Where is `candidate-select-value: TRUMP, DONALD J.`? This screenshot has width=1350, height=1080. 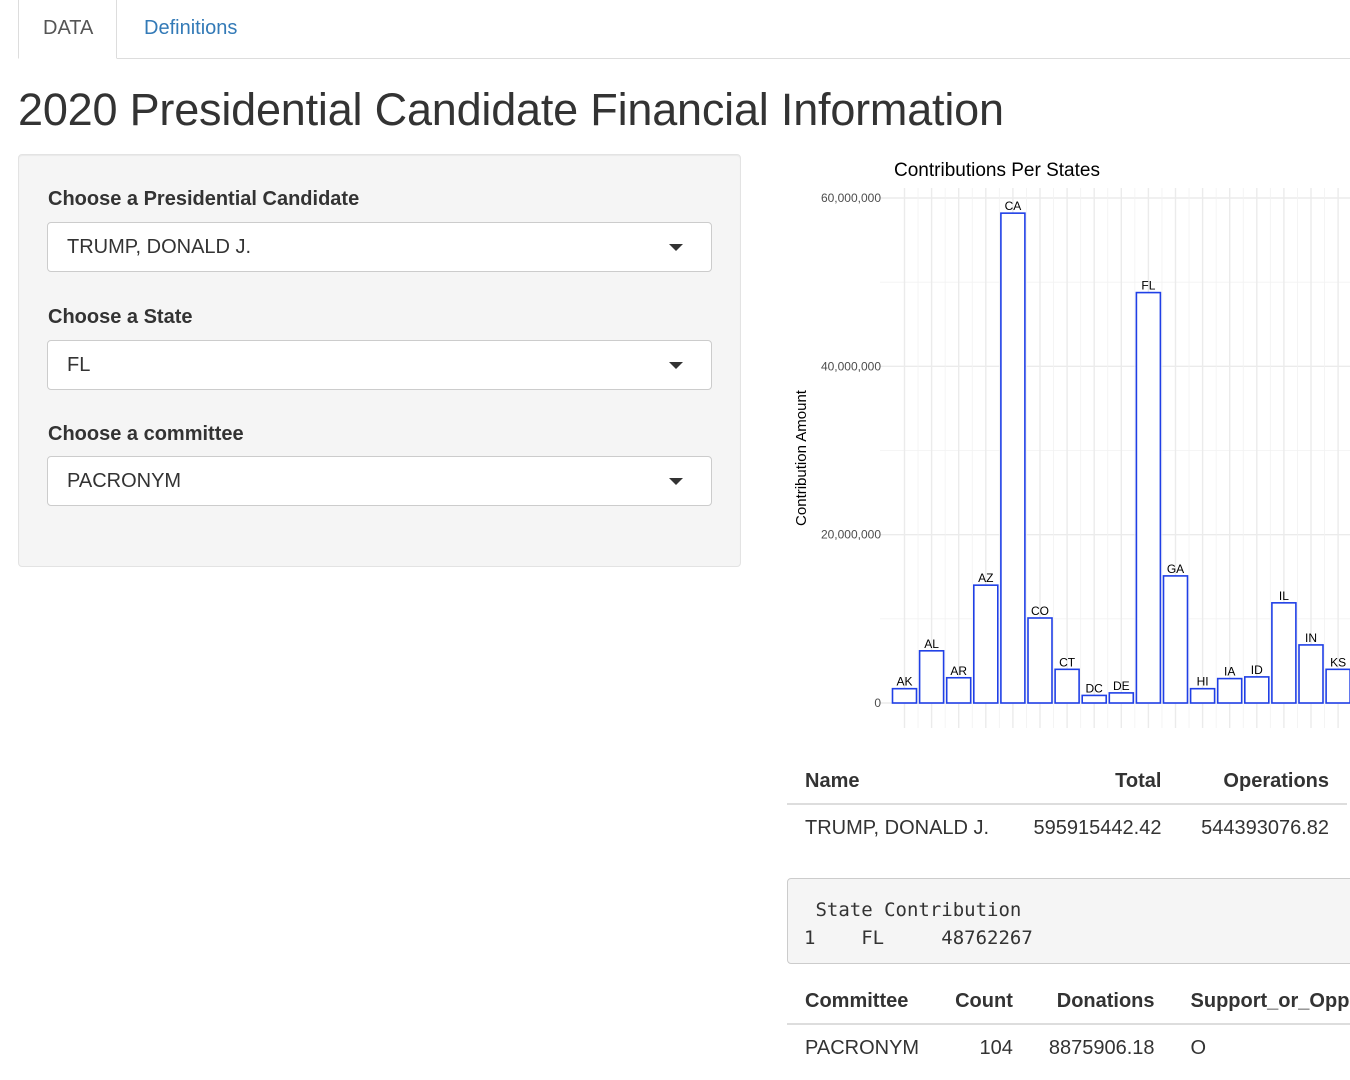 candidate-select-value: TRUMP, DONALD J. is located at coordinates (159, 247).